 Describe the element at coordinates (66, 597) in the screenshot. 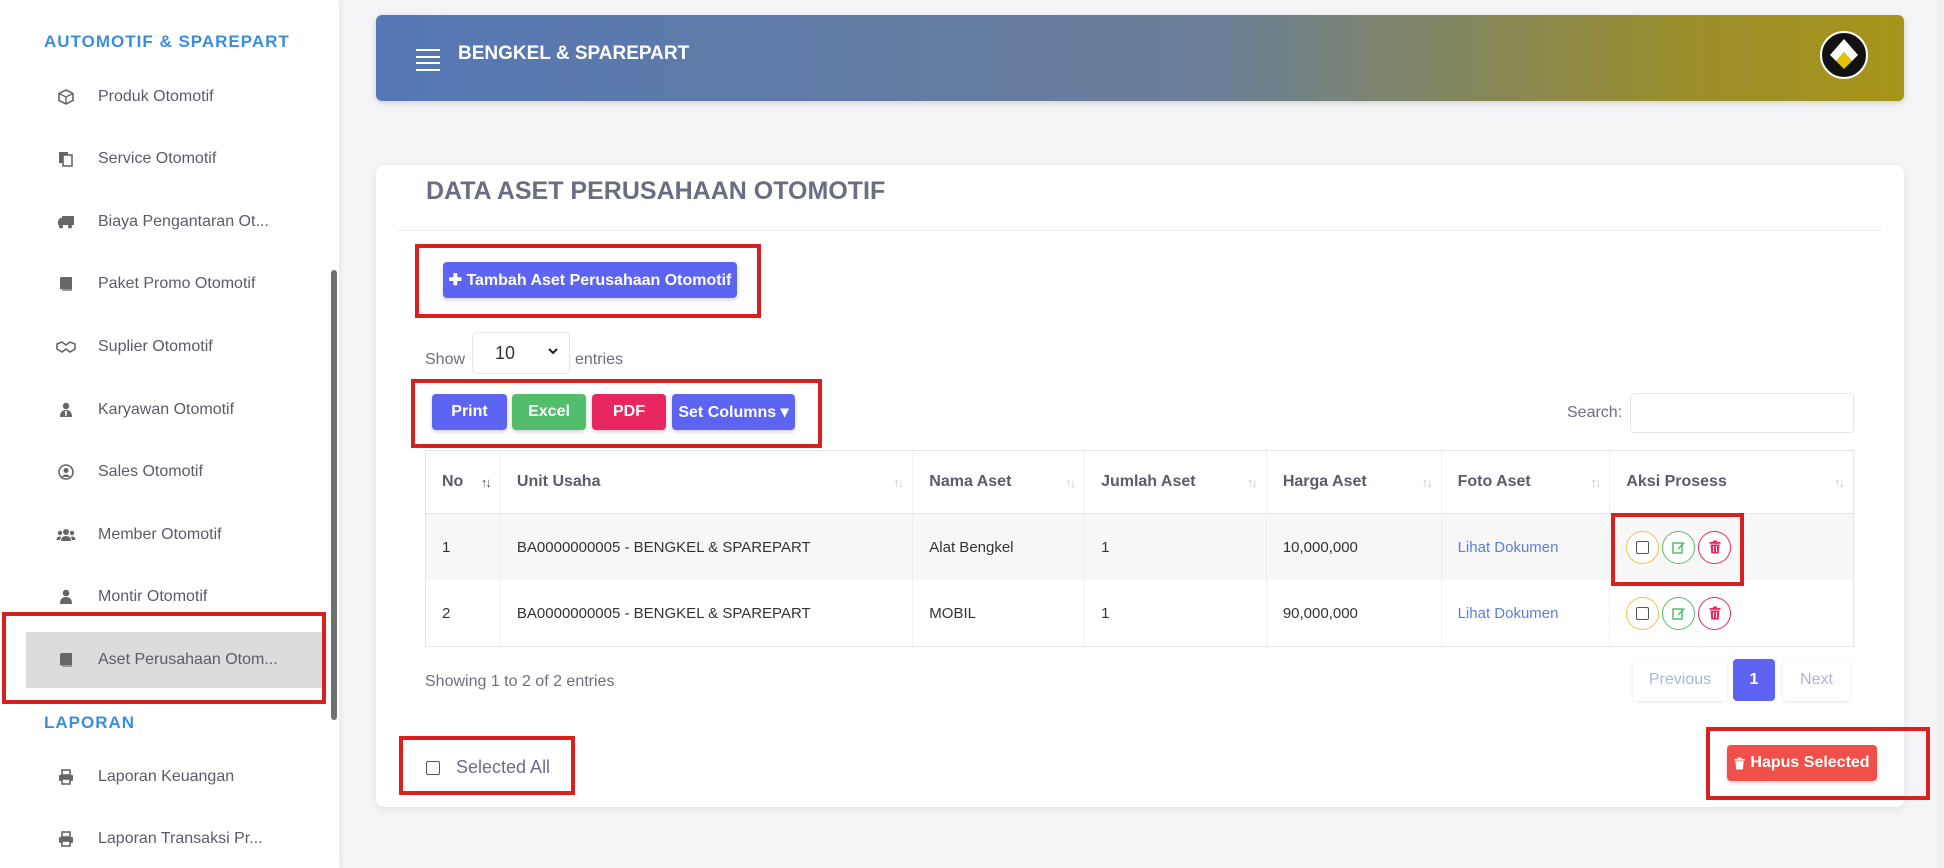

I see `user-icon` at that location.